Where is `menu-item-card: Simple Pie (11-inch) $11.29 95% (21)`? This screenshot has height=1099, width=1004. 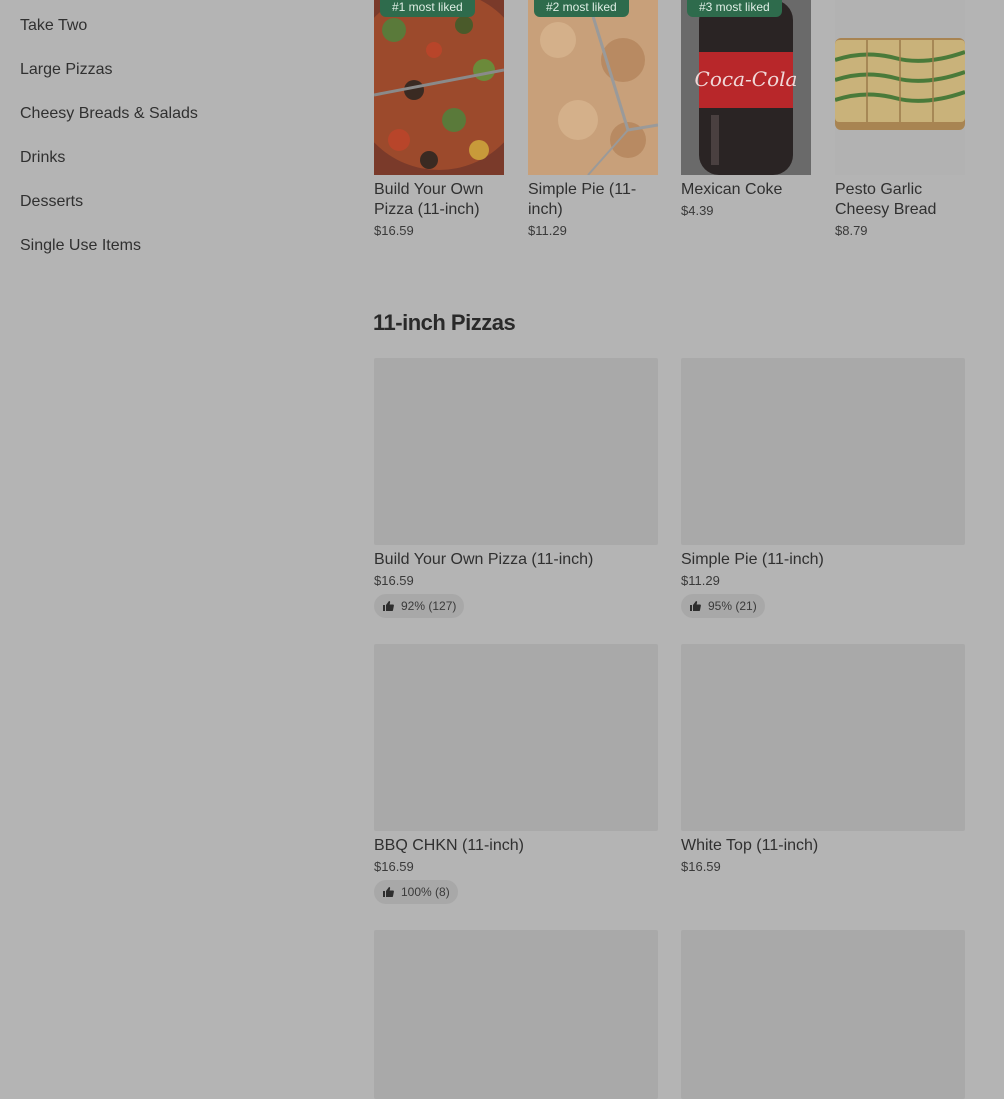 menu-item-card: Simple Pie (11-inch) $11.29 95% (21) is located at coordinates (823, 488).